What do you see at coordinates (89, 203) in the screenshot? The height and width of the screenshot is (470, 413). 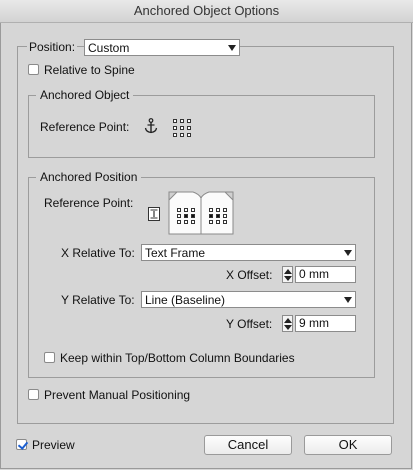 I see `anchored-position-reference-point-label: Reference Point:` at bounding box center [89, 203].